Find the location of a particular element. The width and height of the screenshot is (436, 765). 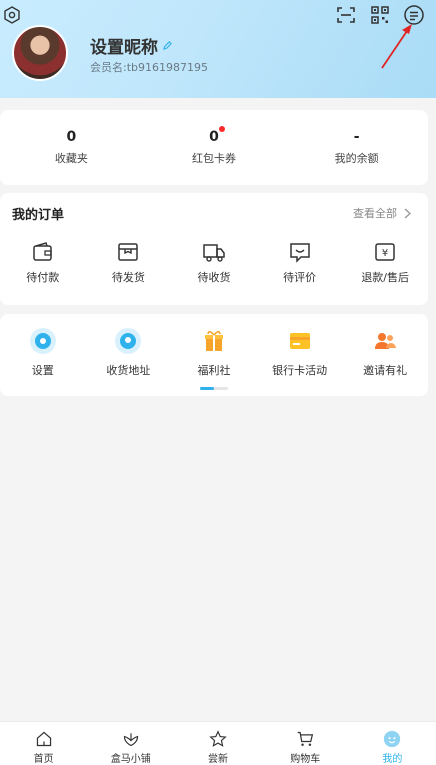

stat-label: 收藏夹 is located at coordinates (71, 158).